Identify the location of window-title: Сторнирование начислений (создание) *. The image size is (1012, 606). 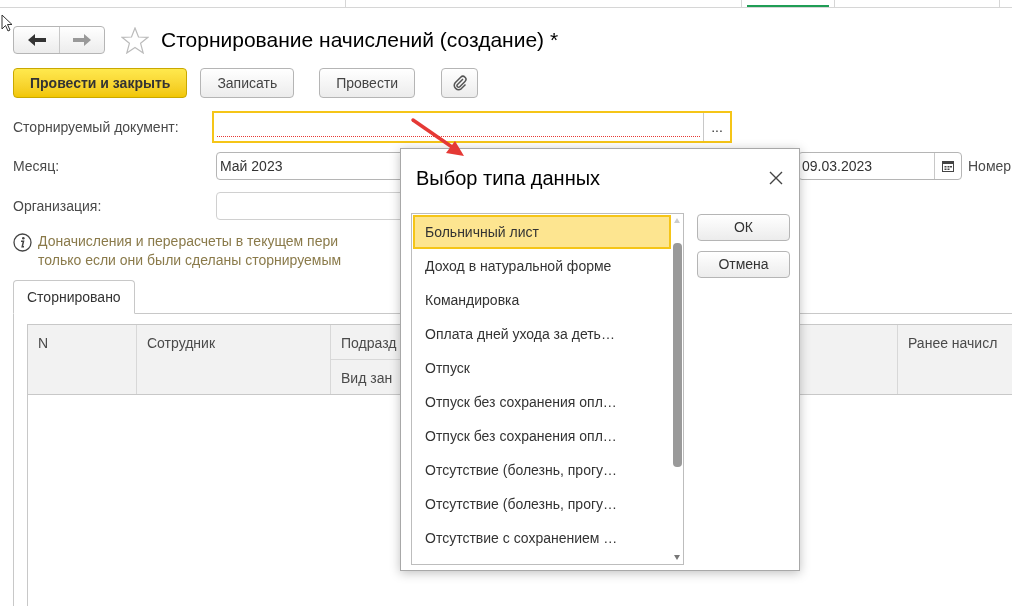
(360, 40).